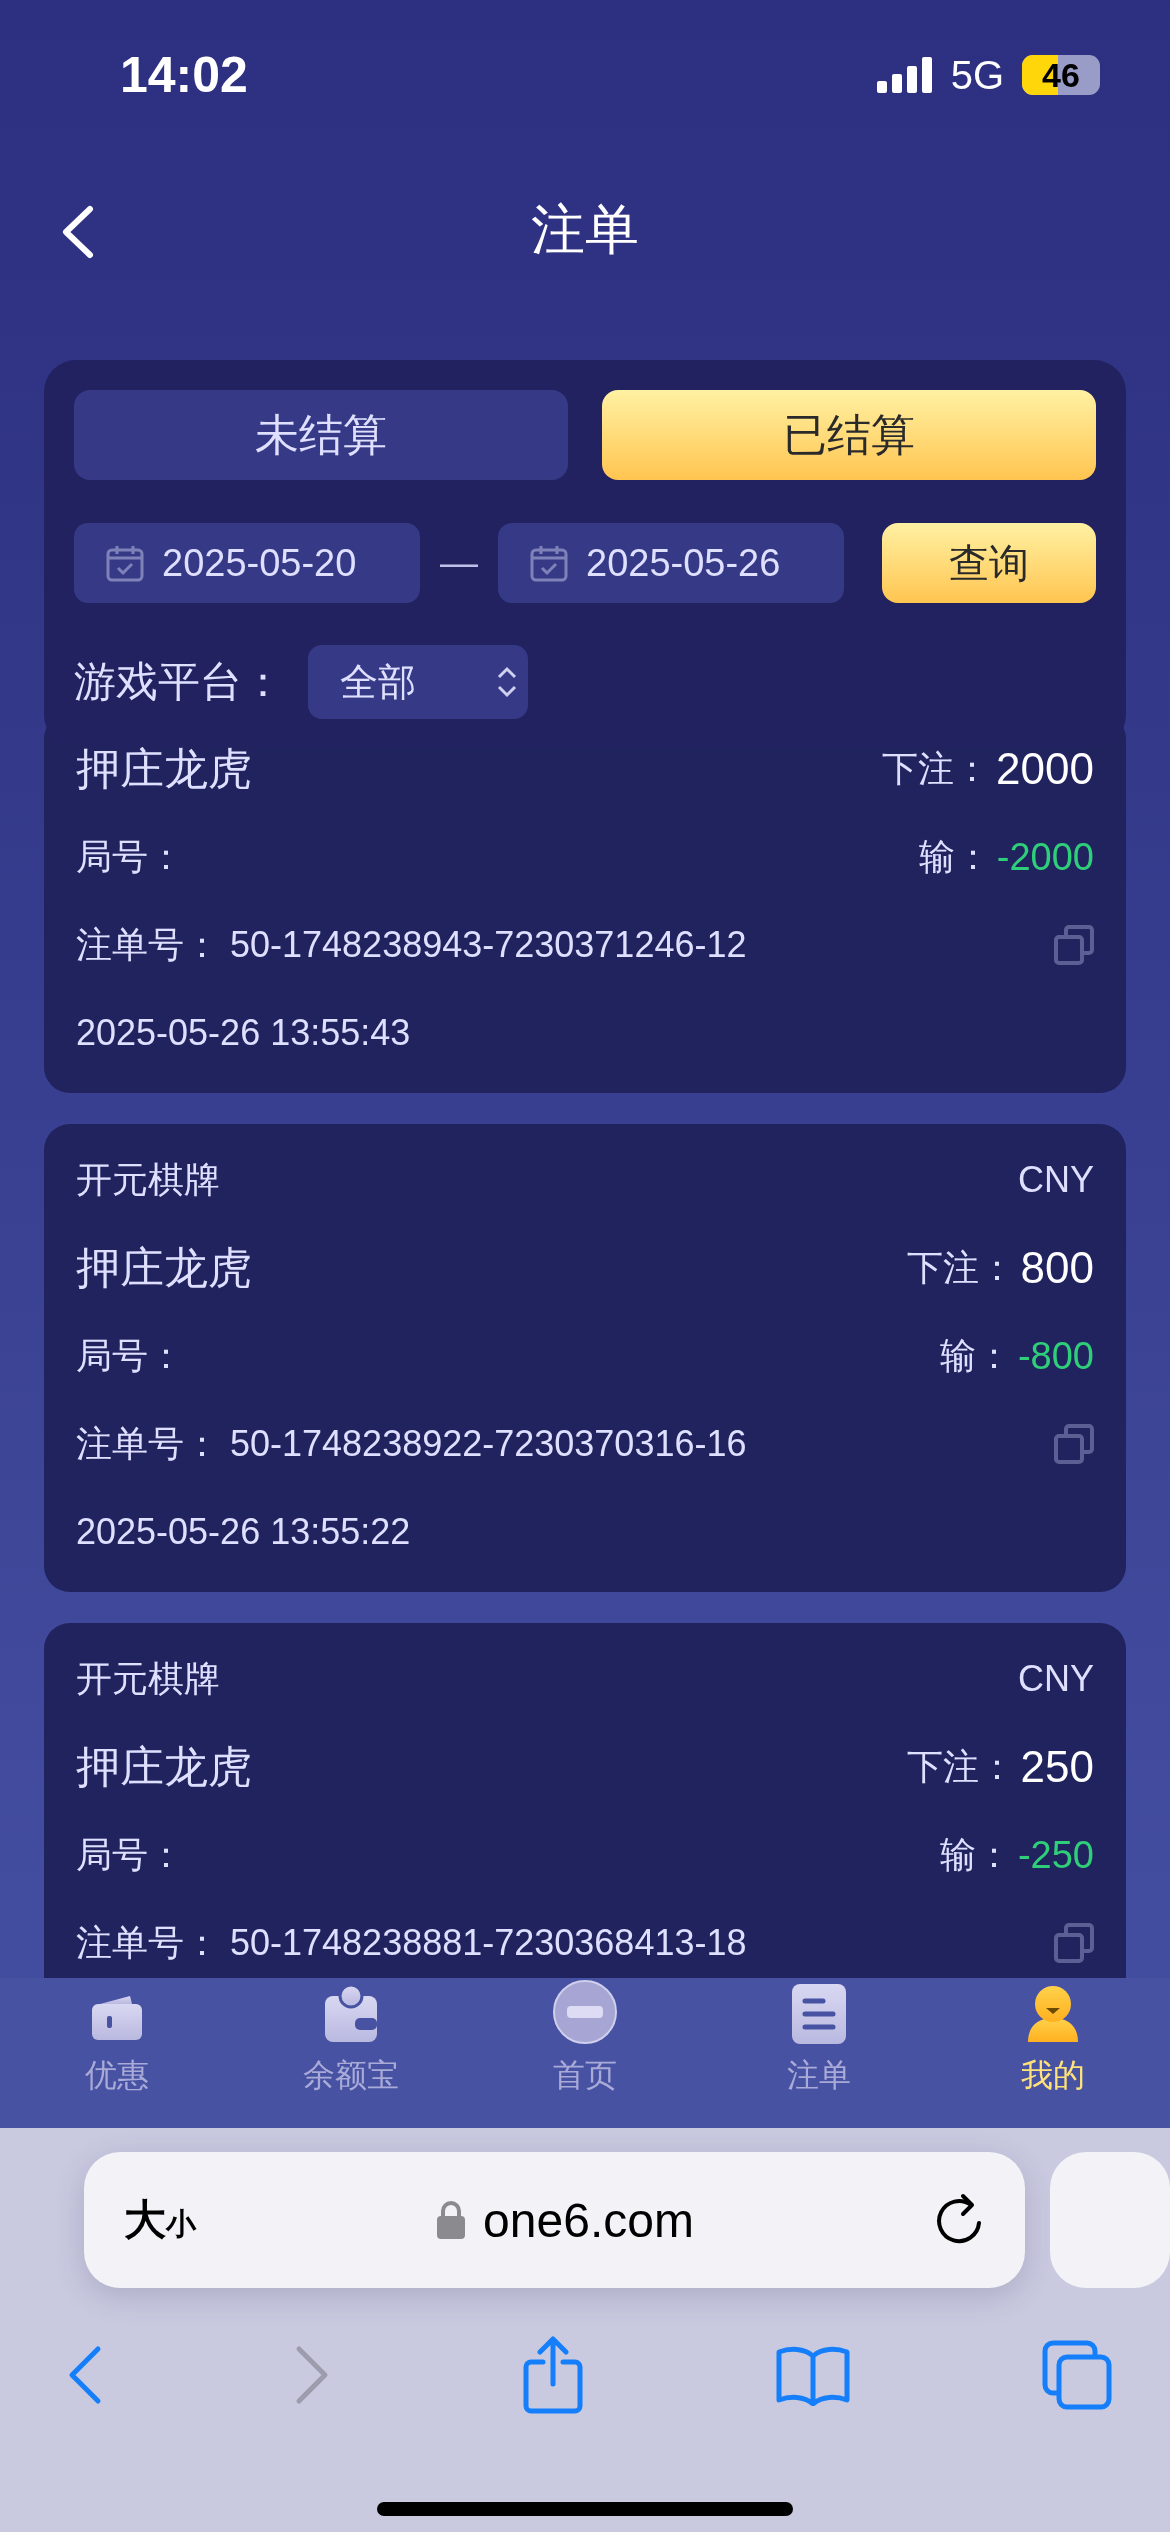 This screenshot has height=2532, width=1170. I want to click on result-amount: -250, so click(1055, 1855).